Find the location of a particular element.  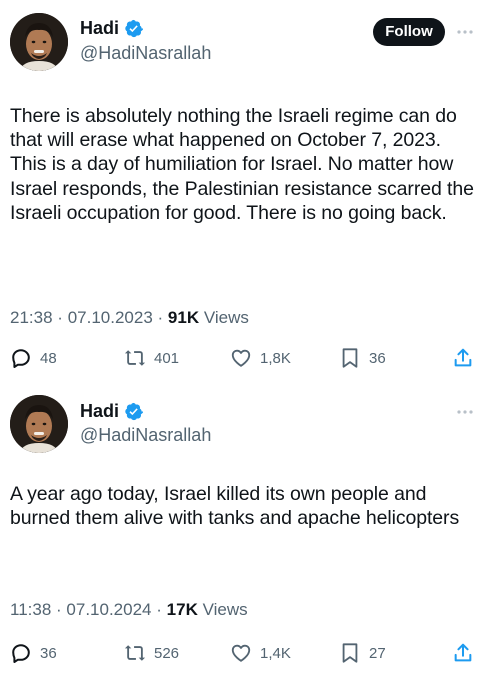

tweet-date: 07.10.2024 is located at coordinates (108, 609).